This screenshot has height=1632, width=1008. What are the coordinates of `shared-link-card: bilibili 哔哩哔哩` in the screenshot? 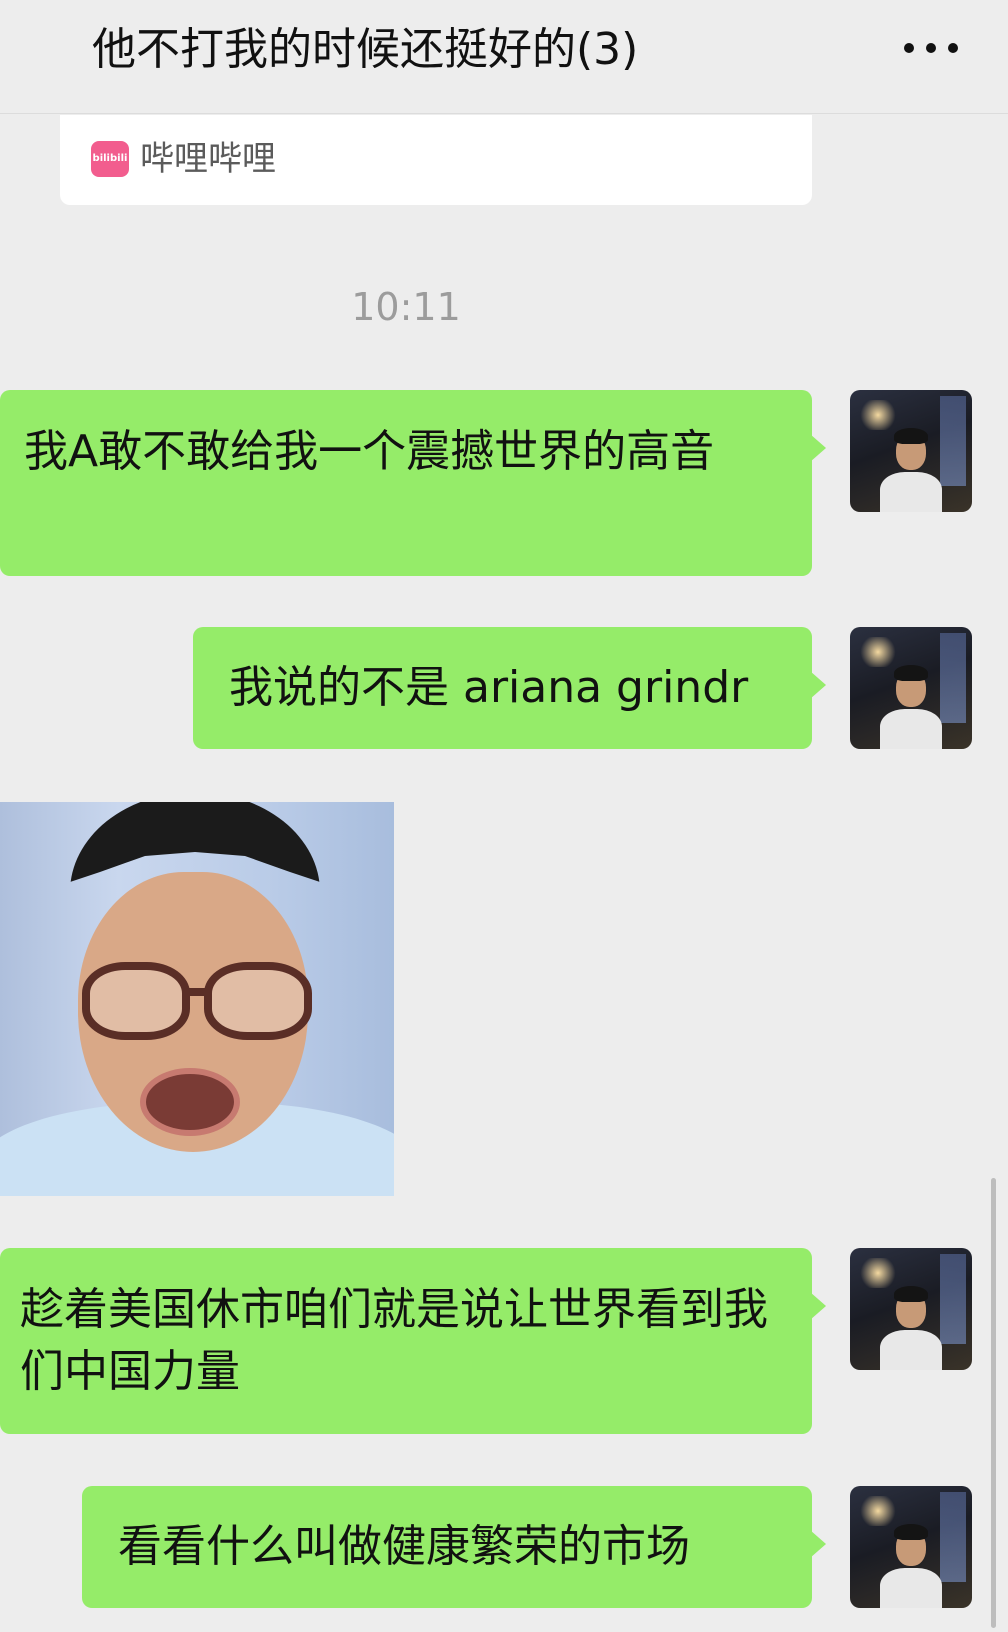 It's located at (436, 160).